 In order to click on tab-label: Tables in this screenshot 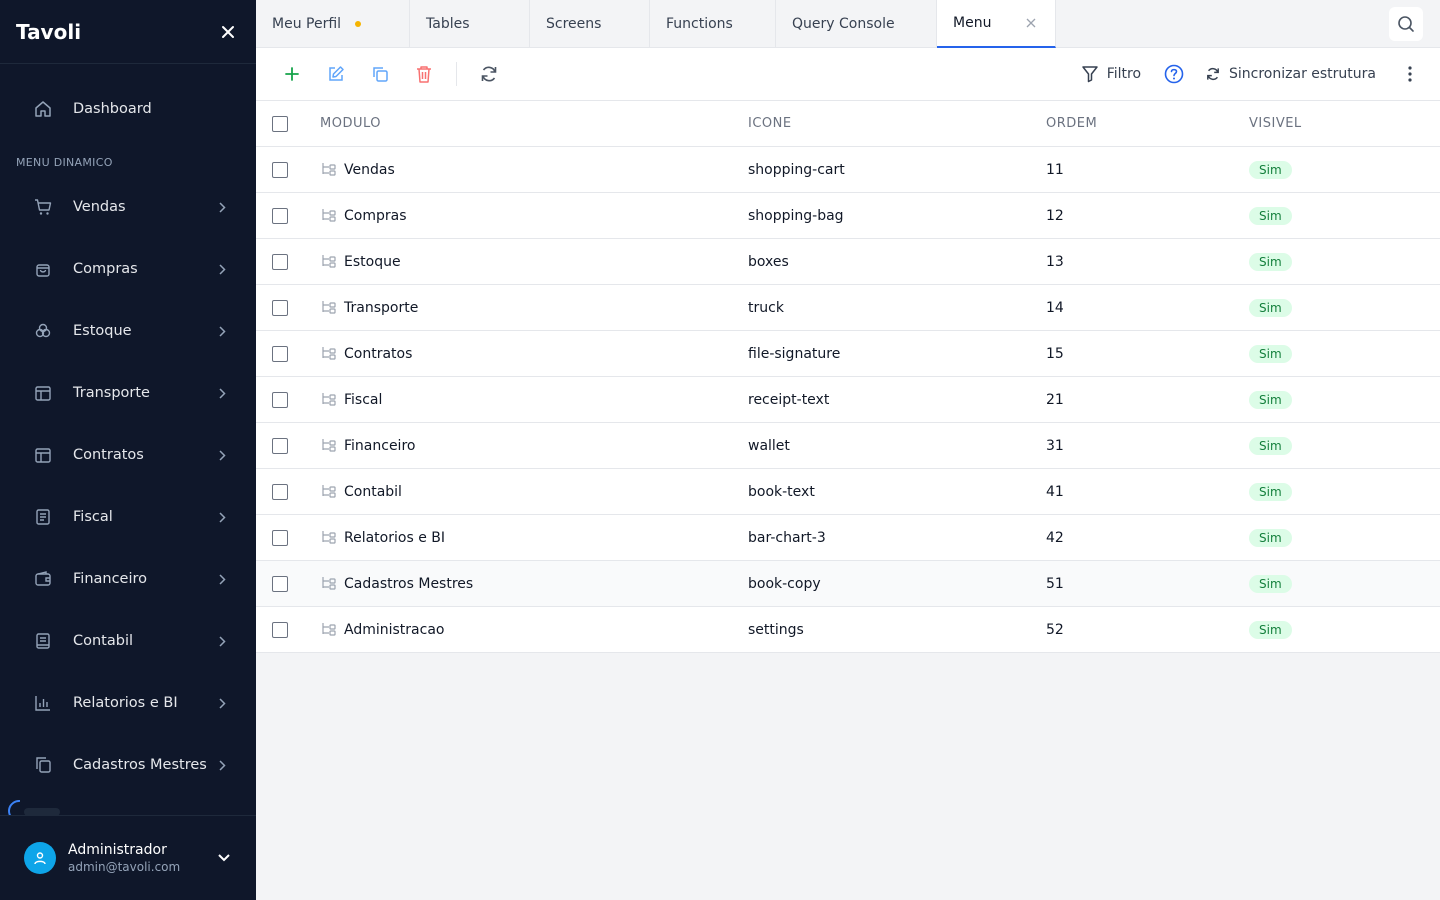, I will do `click(448, 24)`.